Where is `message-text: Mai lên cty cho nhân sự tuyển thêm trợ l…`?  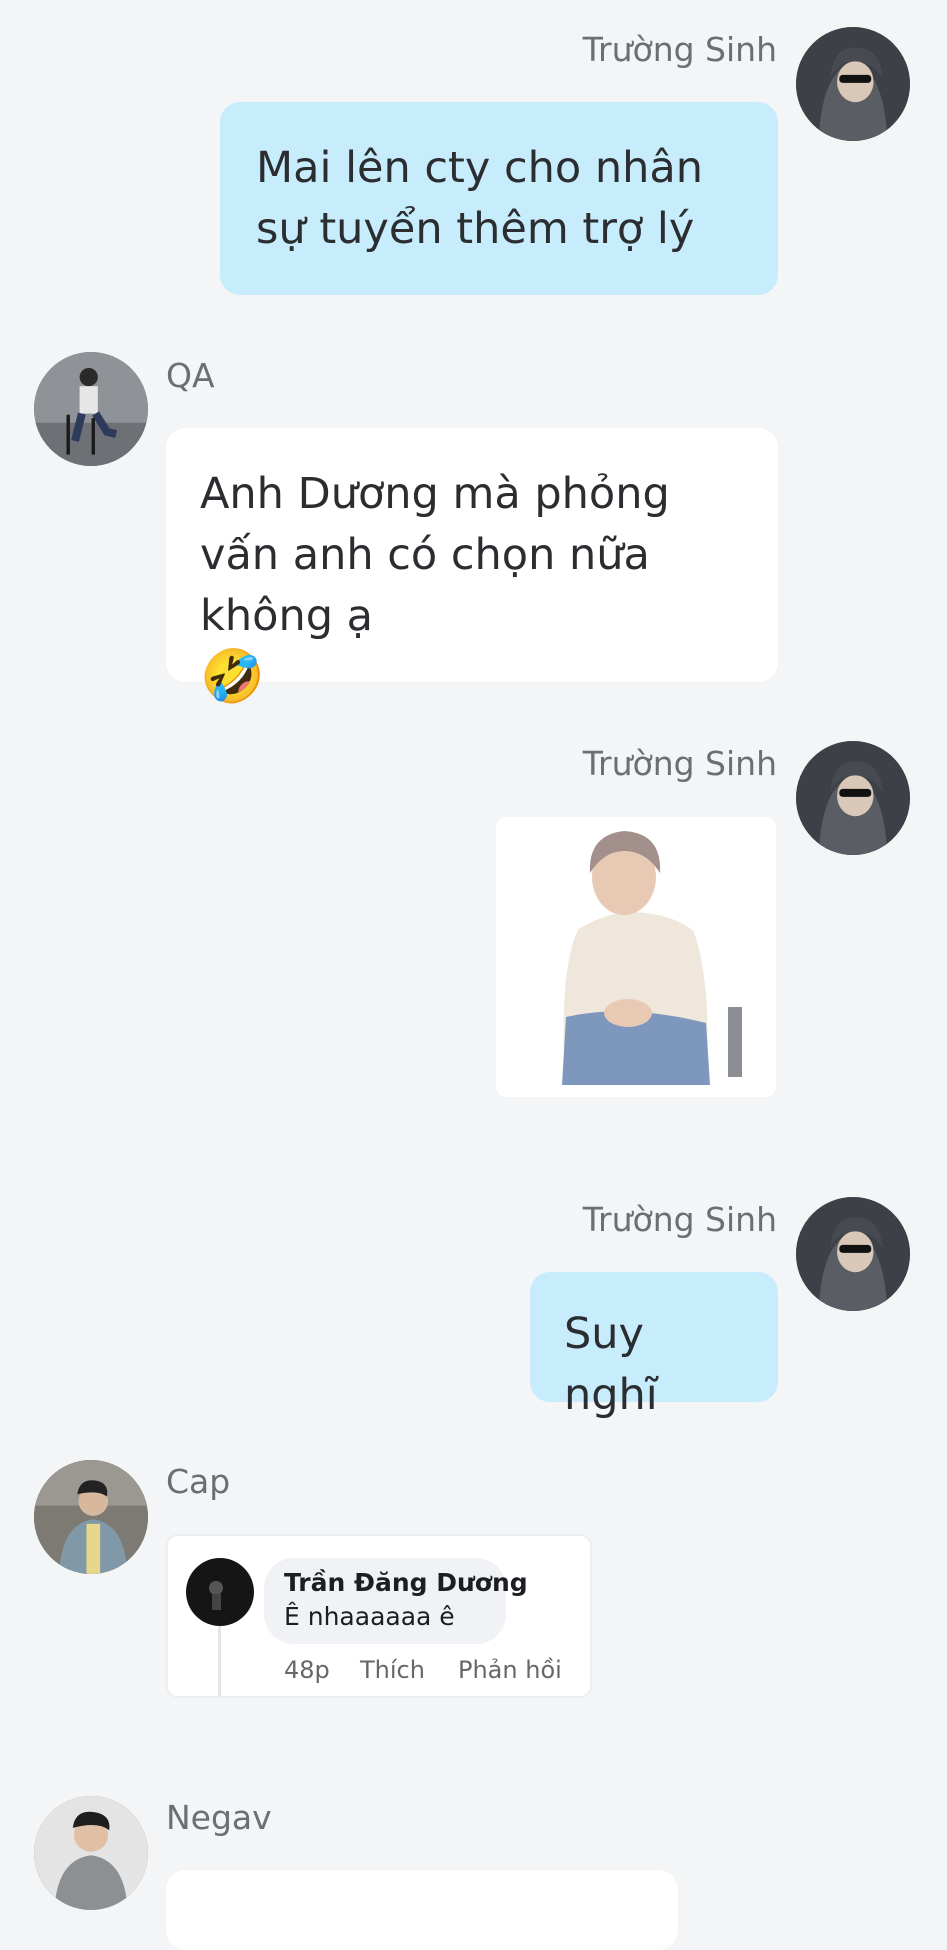 message-text: Mai lên cty cho nhân sự tuyển thêm trợ l… is located at coordinates (479, 198).